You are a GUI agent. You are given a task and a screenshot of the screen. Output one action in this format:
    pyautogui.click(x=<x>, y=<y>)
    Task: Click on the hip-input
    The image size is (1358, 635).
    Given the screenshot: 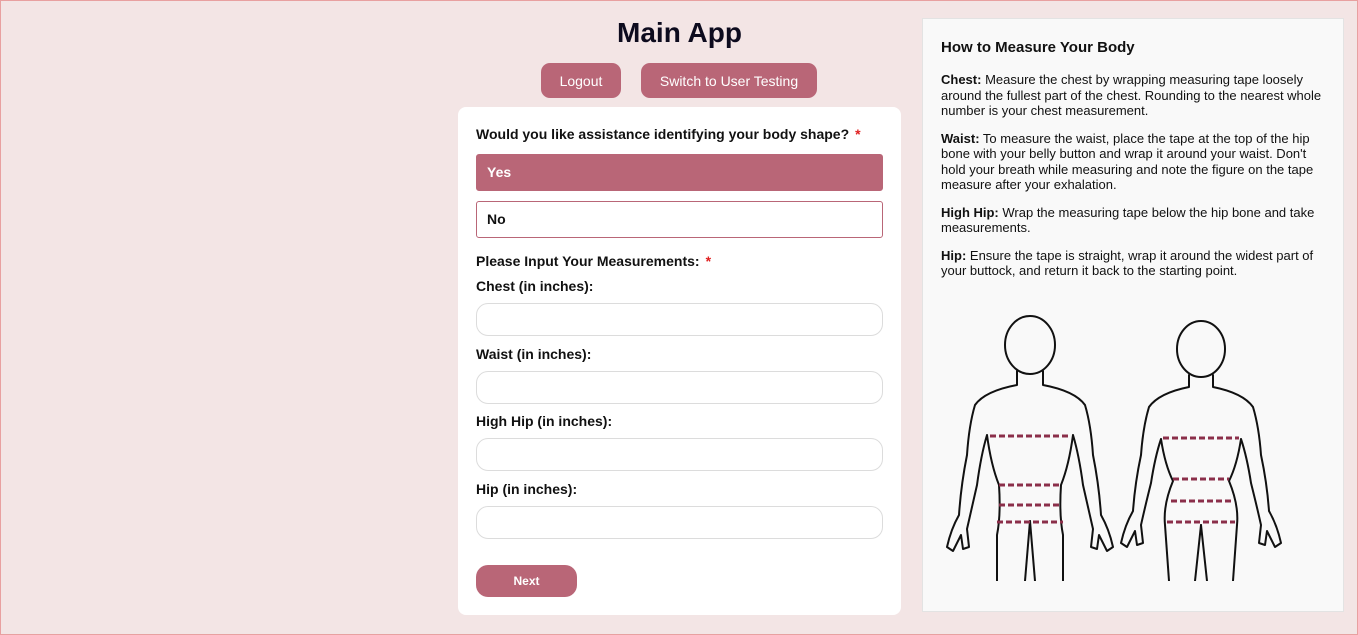 What is the action you would take?
    pyautogui.click(x=679, y=522)
    